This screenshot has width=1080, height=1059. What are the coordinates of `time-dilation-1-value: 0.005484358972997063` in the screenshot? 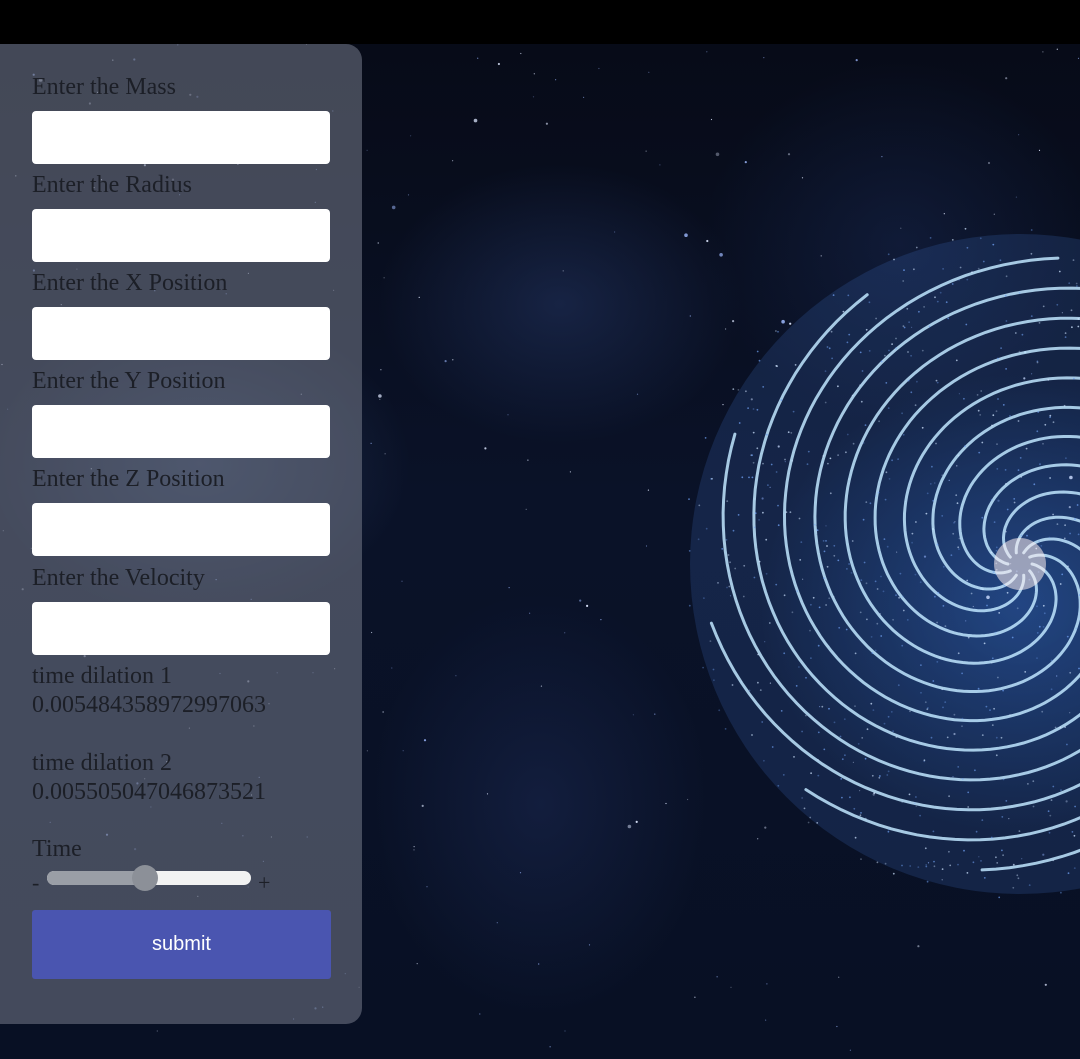 It's located at (149, 705).